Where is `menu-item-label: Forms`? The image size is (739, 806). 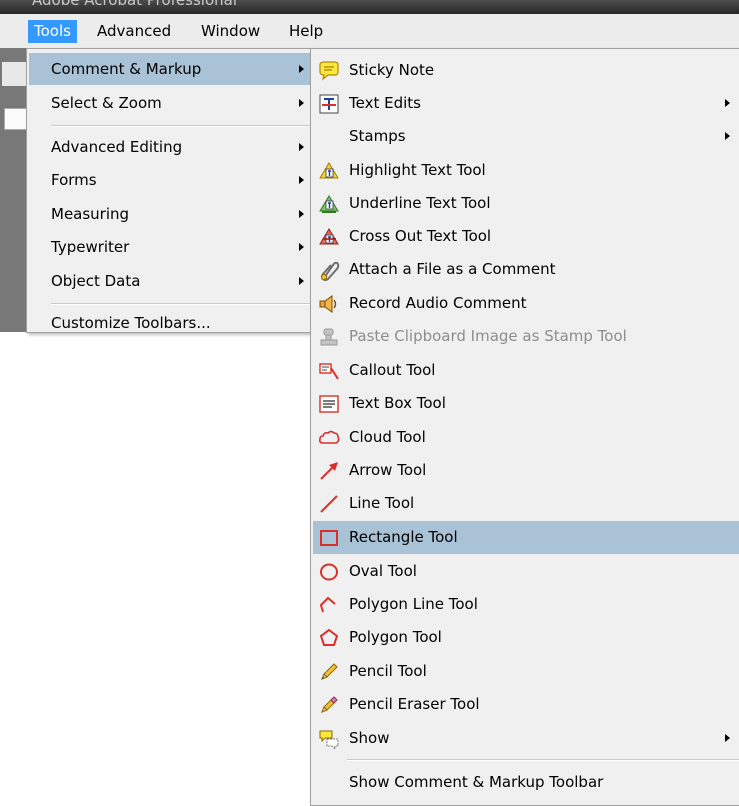
menu-item-label: Forms is located at coordinates (74, 180).